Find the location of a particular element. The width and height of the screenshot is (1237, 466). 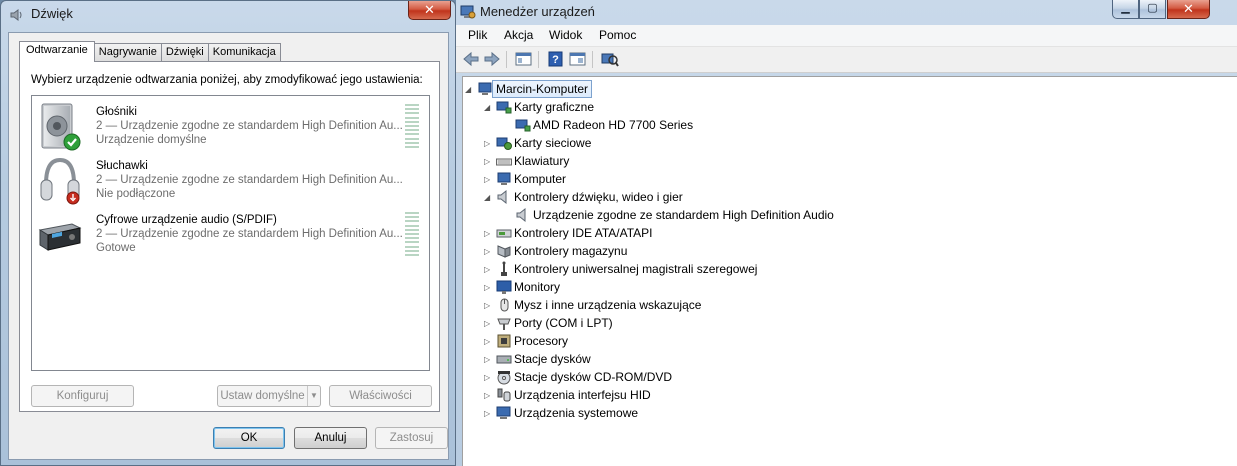

devmgr-titlebar: Menedżer urządzeń ▁ ▢ ✕ is located at coordinates (846, 12).